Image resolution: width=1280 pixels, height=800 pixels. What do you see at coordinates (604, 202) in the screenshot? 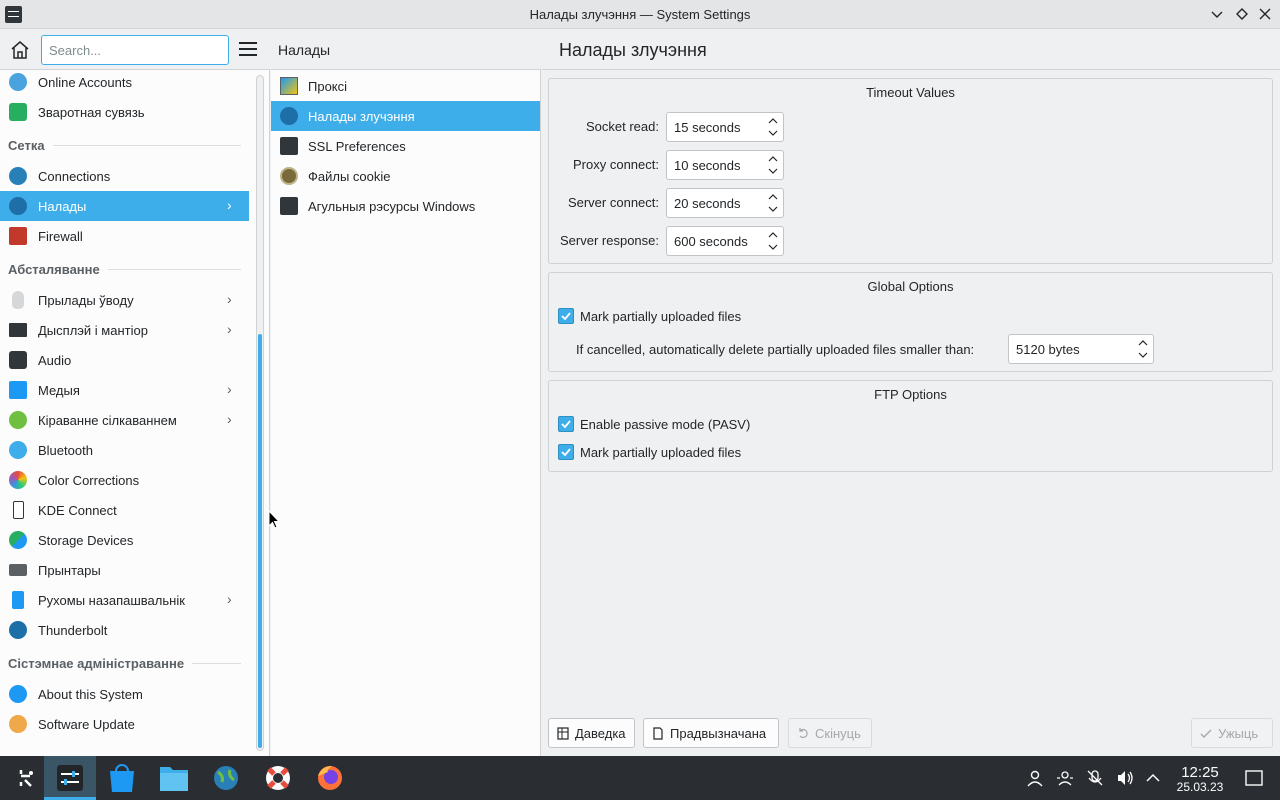
I see `server-connect-row: Server connect:` at bounding box center [604, 202].